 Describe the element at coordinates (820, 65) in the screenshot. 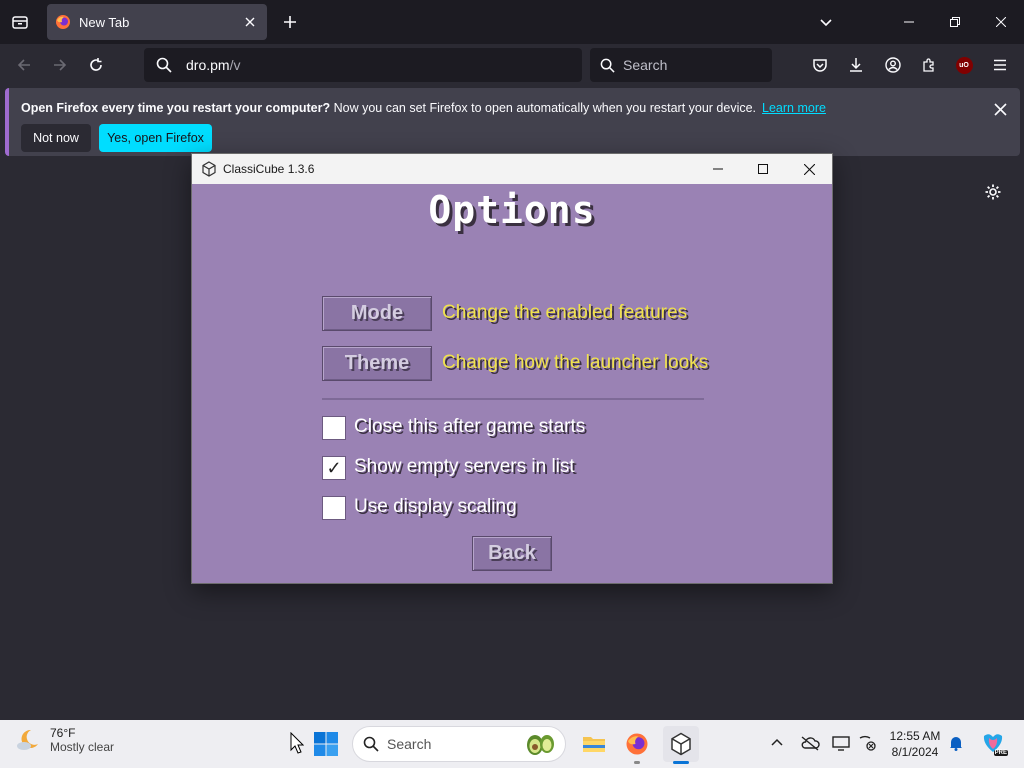

I see `pocket-button` at that location.